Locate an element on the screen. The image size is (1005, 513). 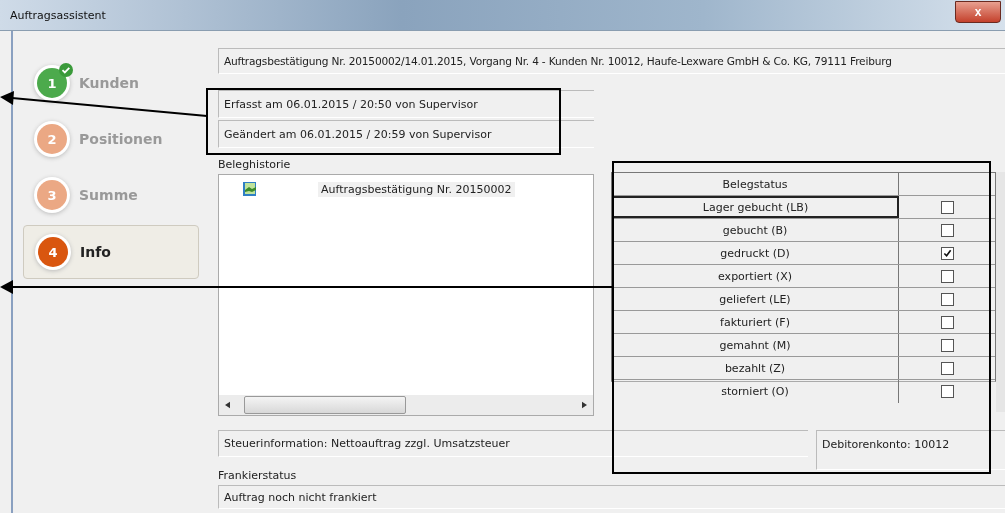
changed-field: Geändert am 06.01.2015 / 20:59 von Supervisor is located at coordinates (406, 134).